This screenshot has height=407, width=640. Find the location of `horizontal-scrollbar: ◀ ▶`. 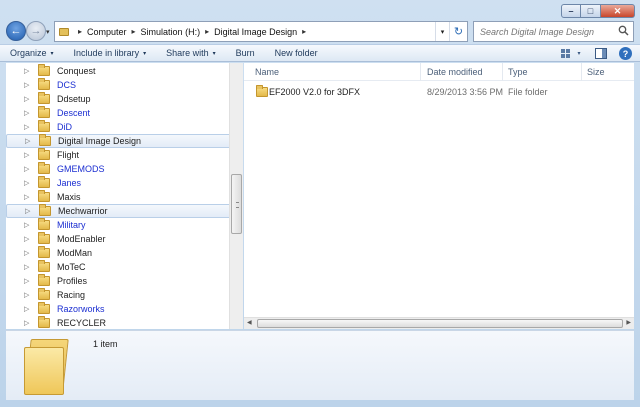

horizontal-scrollbar: ◀ ▶ is located at coordinates (439, 323).